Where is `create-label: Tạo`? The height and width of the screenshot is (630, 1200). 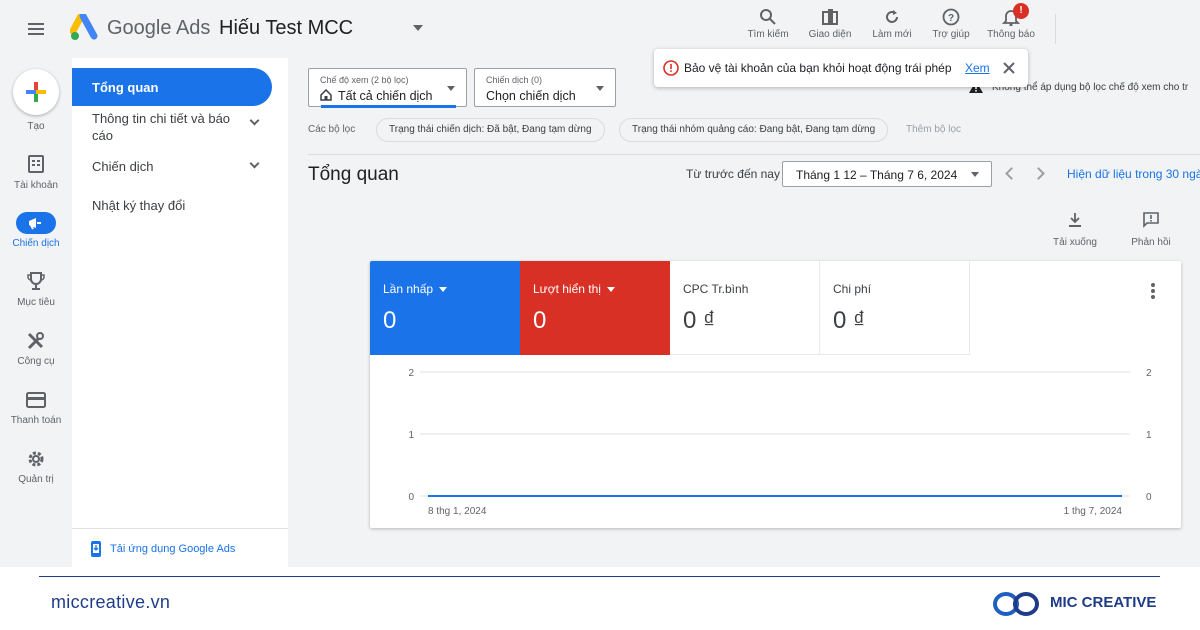
create-label: Tạo is located at coordinates (36, 126).